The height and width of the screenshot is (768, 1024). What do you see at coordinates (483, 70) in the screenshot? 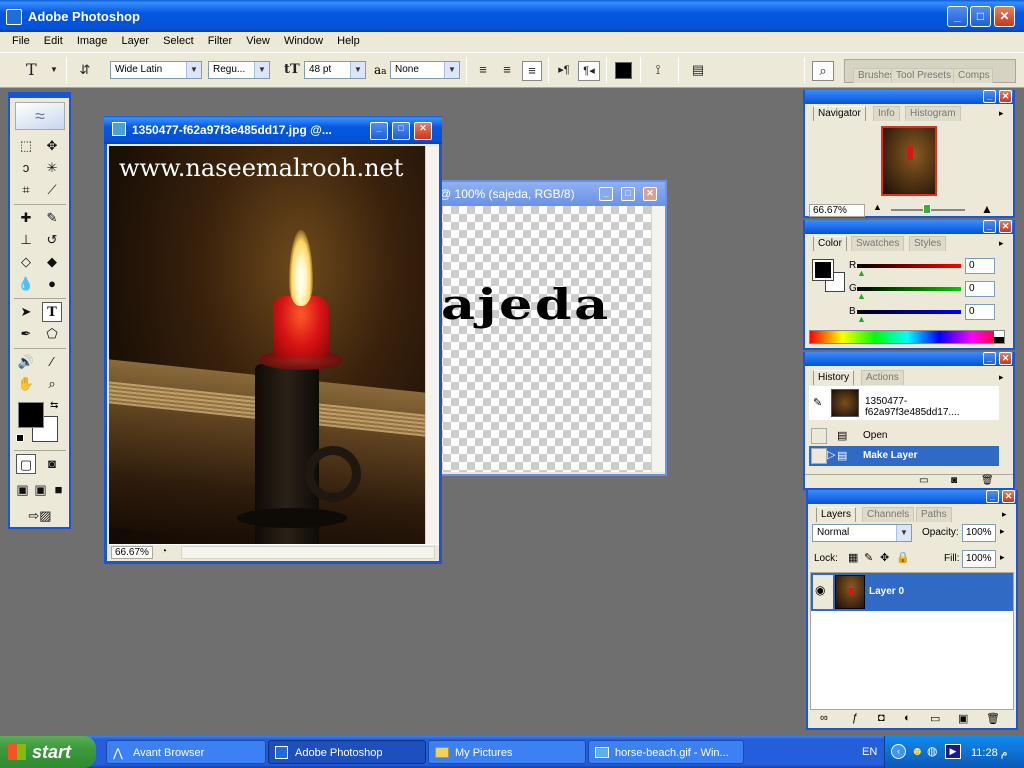
I see `align-left-icon: ≡` at bounding box center [483, 70].